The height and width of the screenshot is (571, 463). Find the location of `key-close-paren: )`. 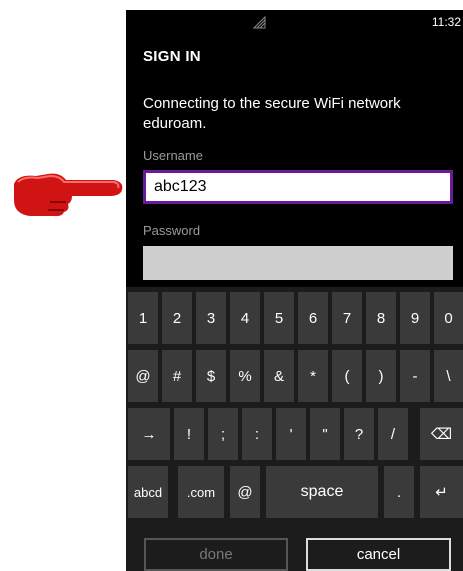

key-close-paren: ) is located at coordinates (381, 376).